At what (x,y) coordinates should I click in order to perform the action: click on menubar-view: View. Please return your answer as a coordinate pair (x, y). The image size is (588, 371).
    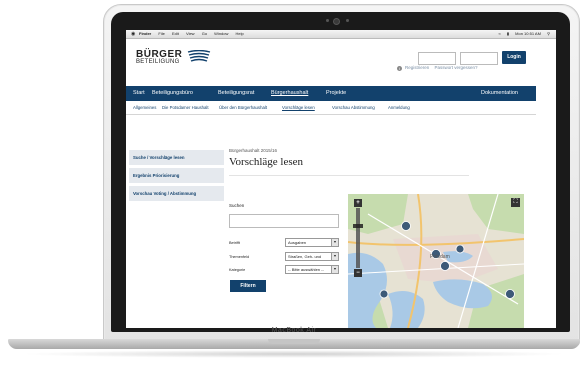
    Looking at the image, I should click on (190, 33).